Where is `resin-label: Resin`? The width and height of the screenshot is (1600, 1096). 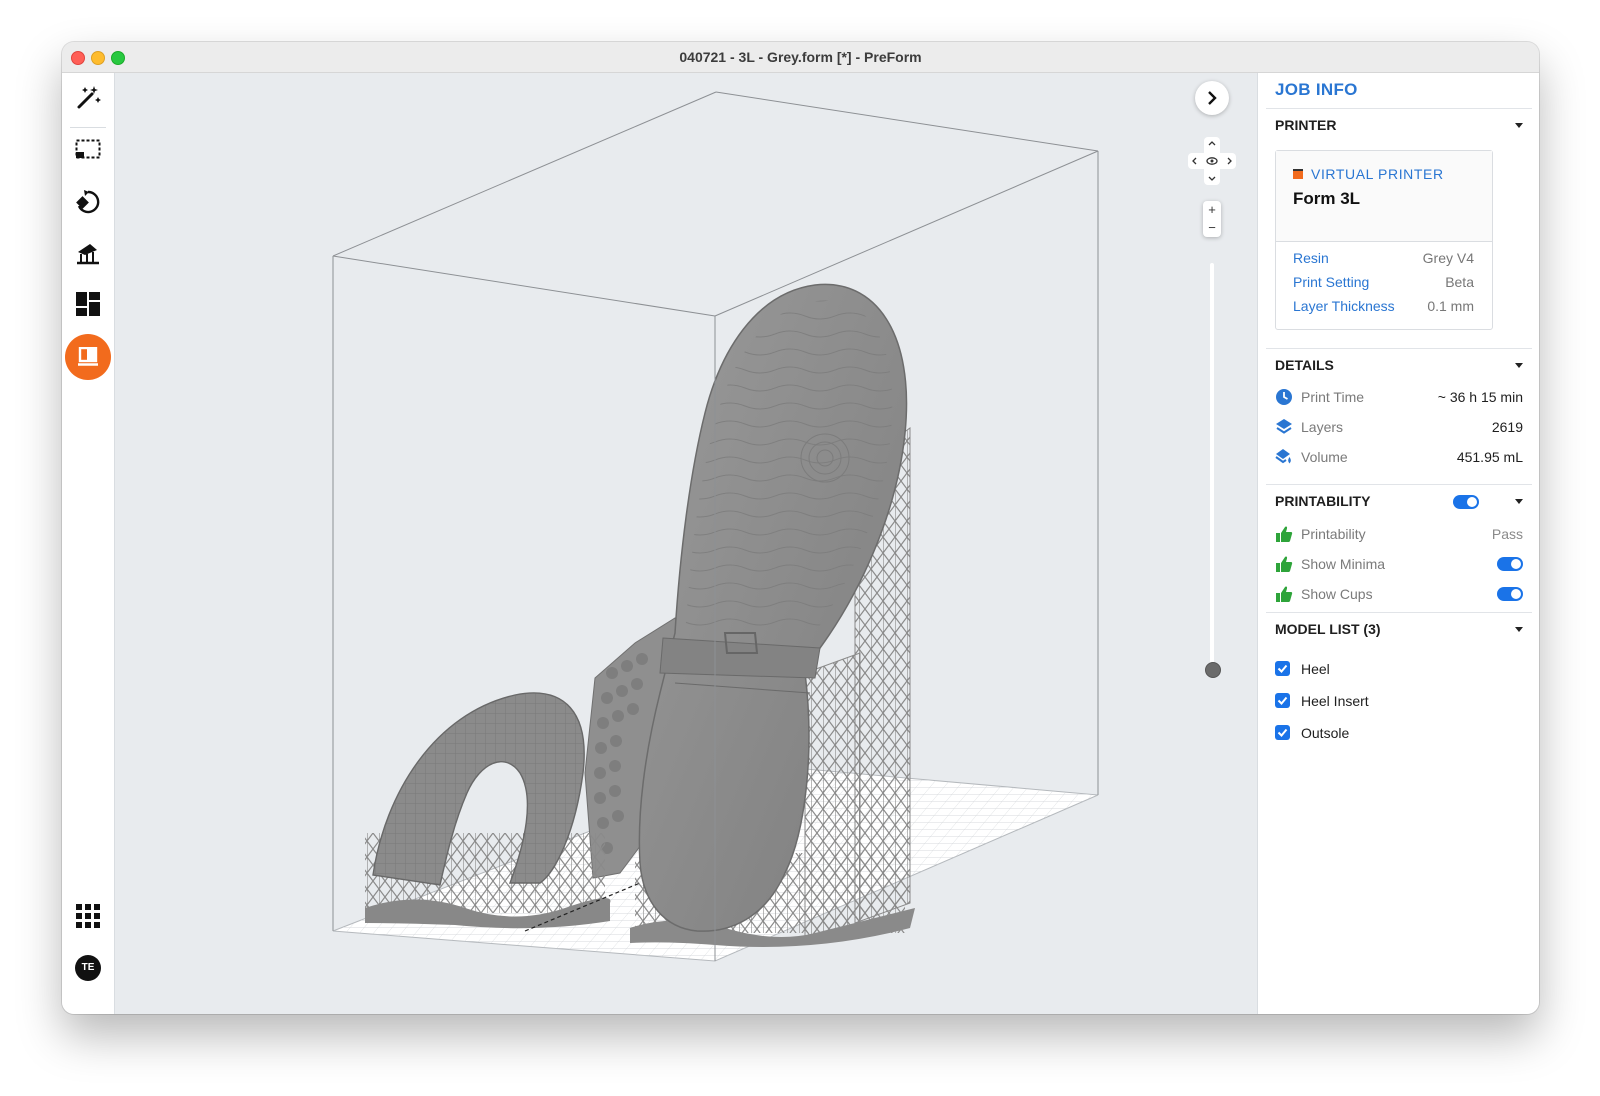
resin-label: Resin is located at coordinates (1311, 258).